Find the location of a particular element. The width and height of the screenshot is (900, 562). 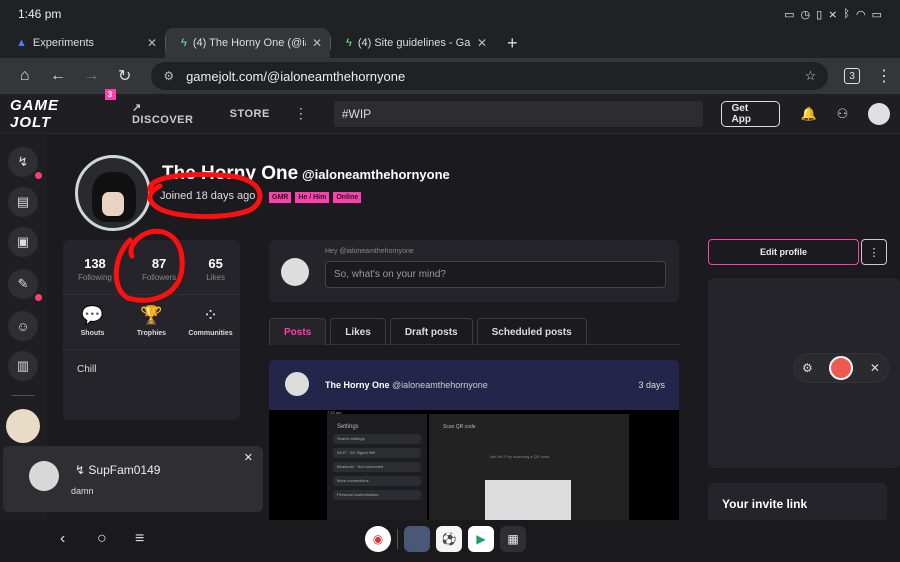

notification-toast: ↯ SupFam0149 damn ✕ is located at coordinates (133, 479).